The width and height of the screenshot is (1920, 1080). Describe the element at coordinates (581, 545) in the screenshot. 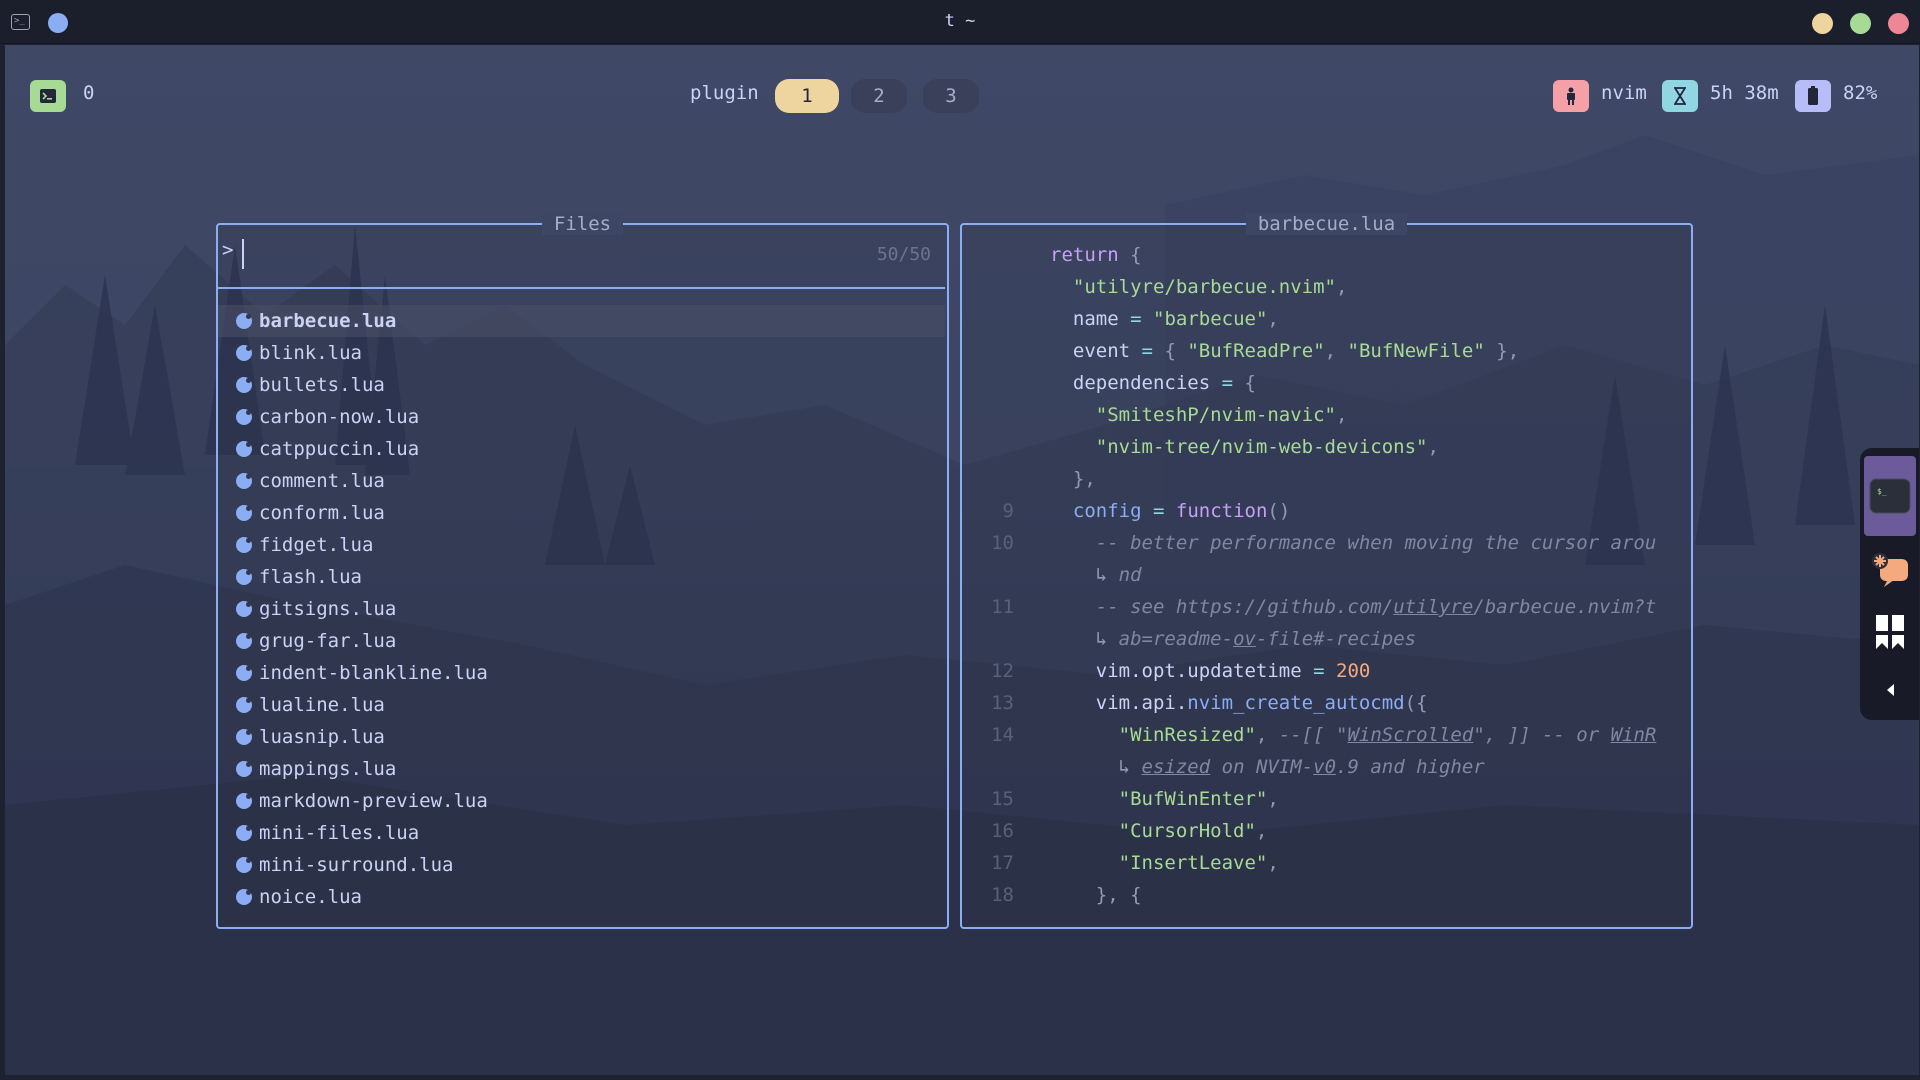

I see `file-list-item: fidget.lua` at that location.